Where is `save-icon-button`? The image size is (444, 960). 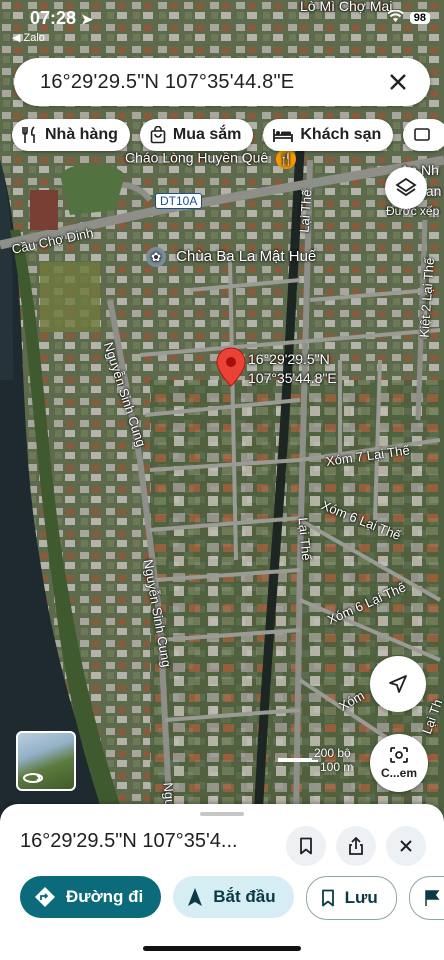 save-icon-button is located at coordinates (306, 846).